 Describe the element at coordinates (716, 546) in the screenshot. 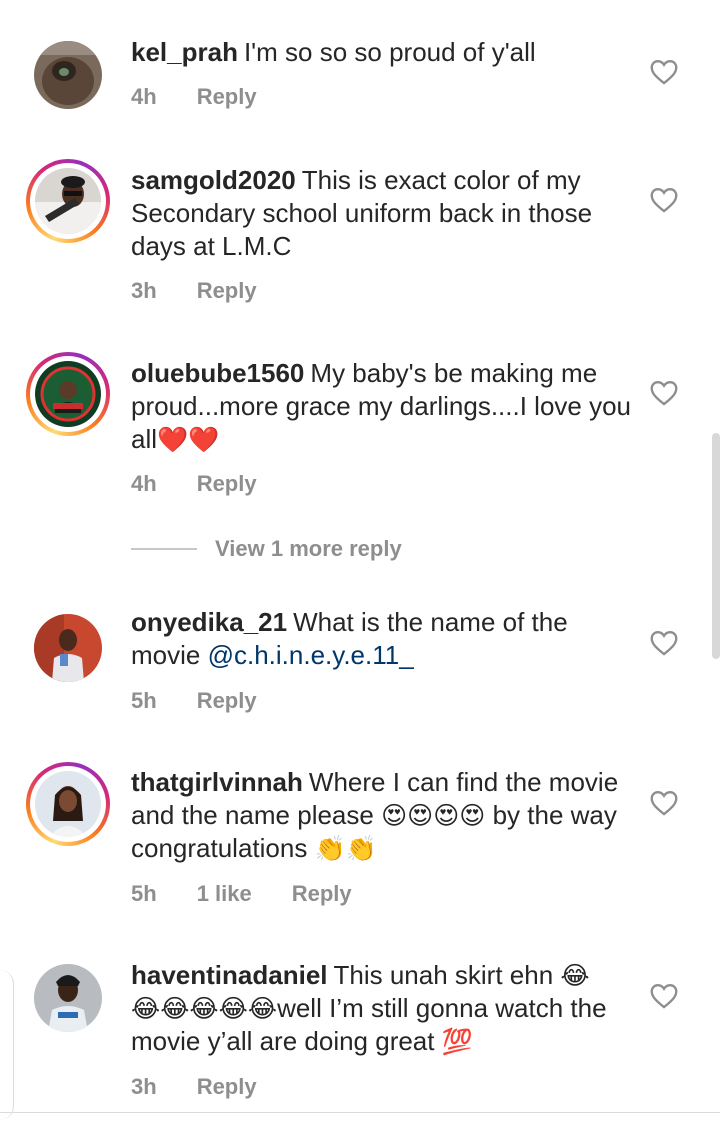

I see `scrollbar` at that location.